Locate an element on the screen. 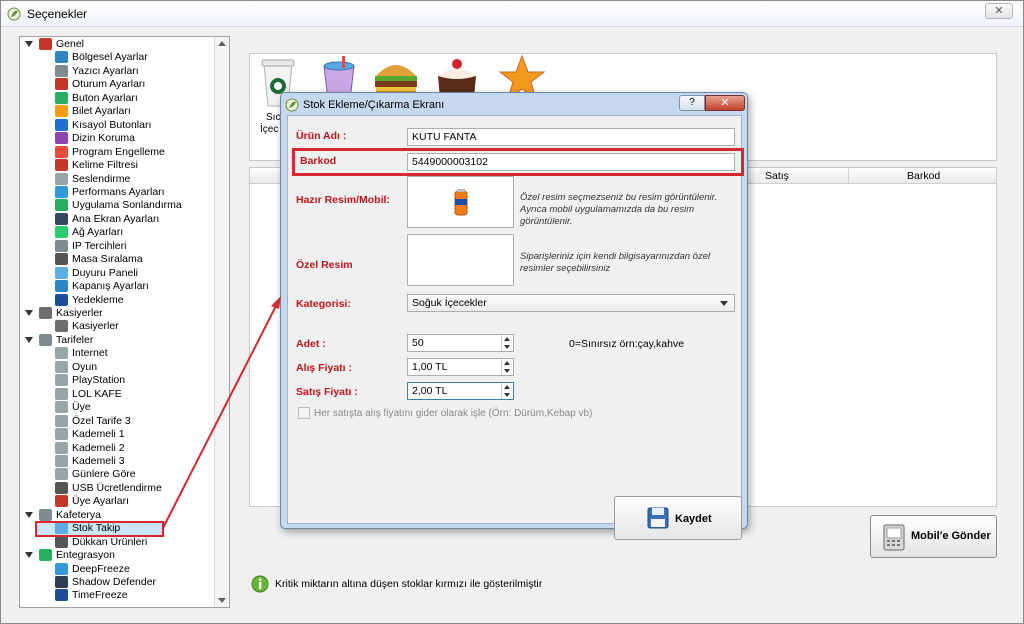 Image resolution: width=1024 pixels, height=624 pixels. tree-item-label: Buton Ayarları is located at coordinates (105, 97).